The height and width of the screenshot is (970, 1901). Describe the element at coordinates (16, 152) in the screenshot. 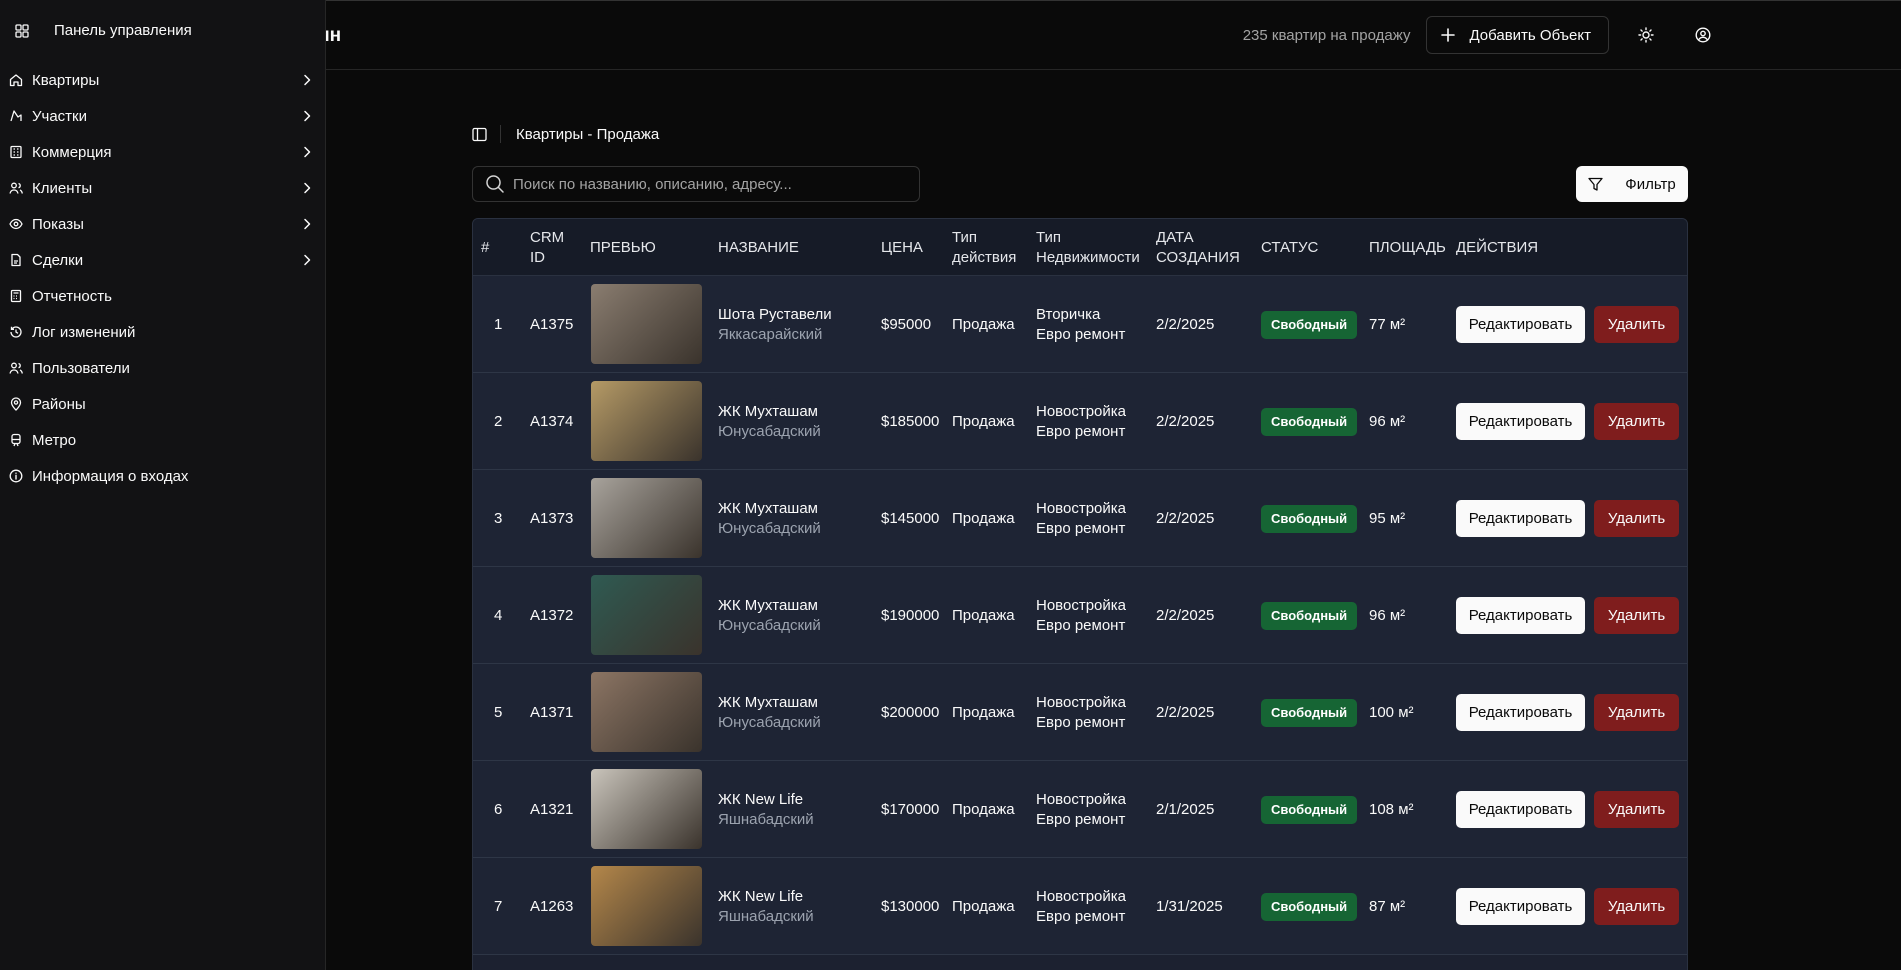

I see `building-icon` at that location.